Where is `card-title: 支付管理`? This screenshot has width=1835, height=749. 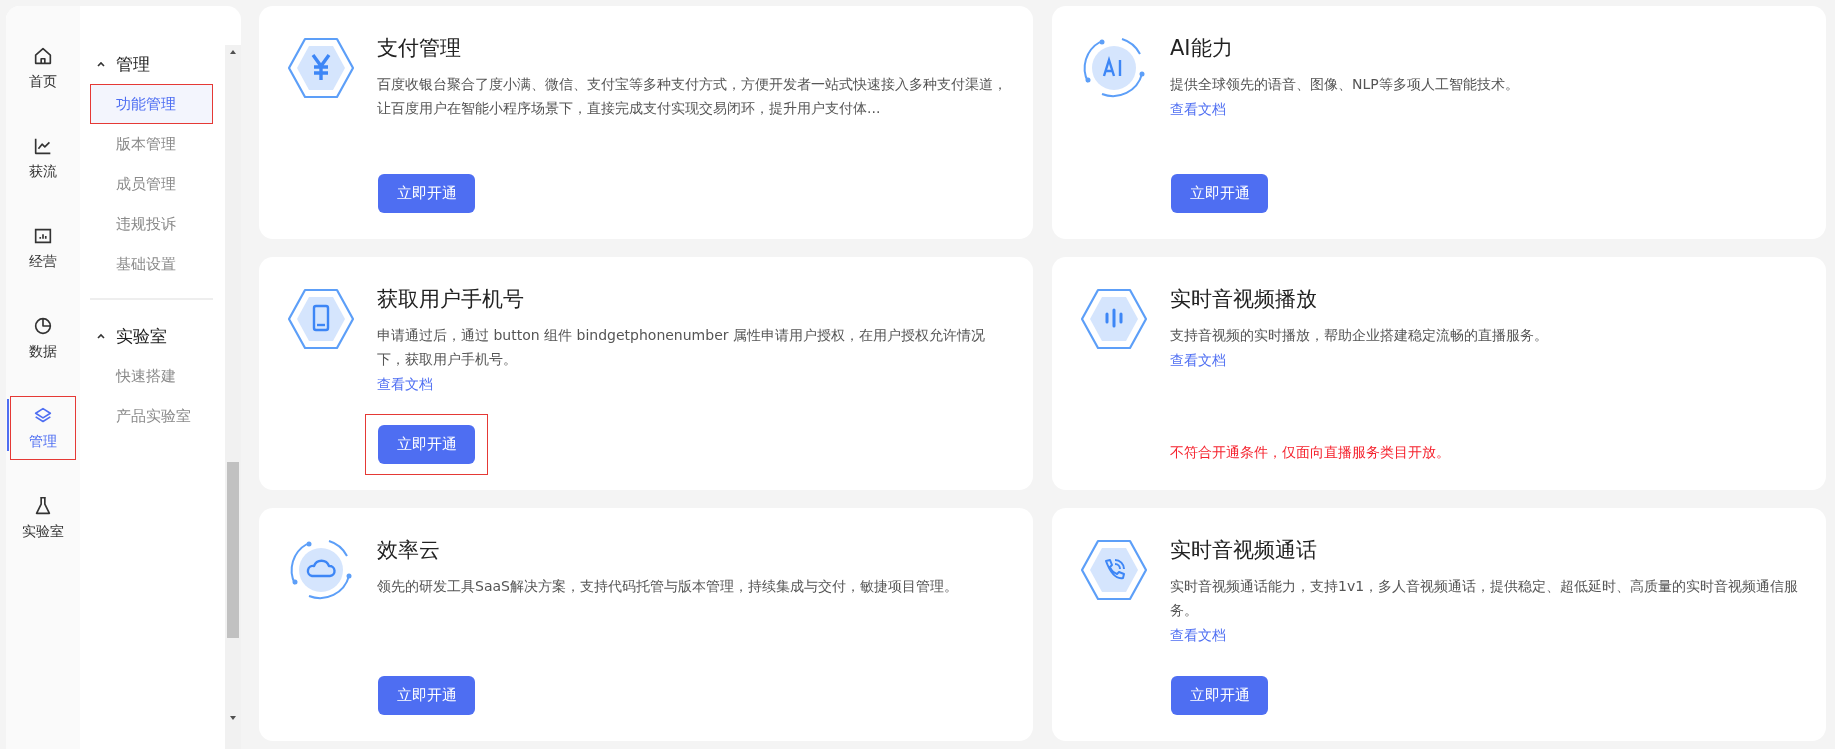
card-title: 支付管理 is located at coordinates (419, 48).